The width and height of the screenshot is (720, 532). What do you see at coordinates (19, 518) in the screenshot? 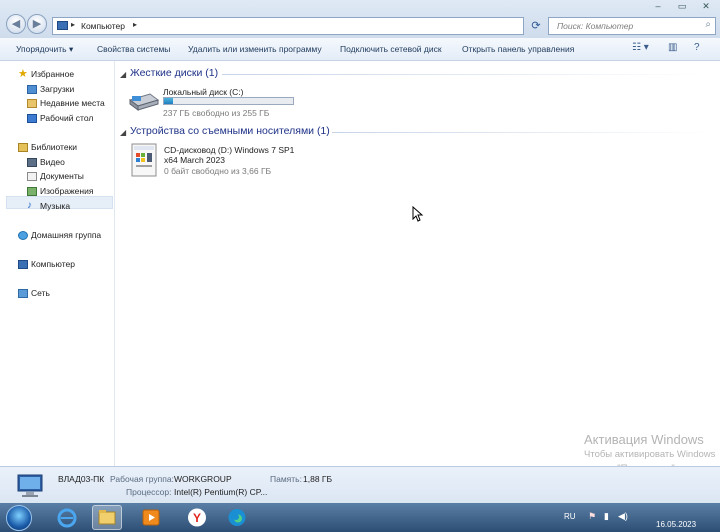
I see `start-button` at bounding box center [19, 518].